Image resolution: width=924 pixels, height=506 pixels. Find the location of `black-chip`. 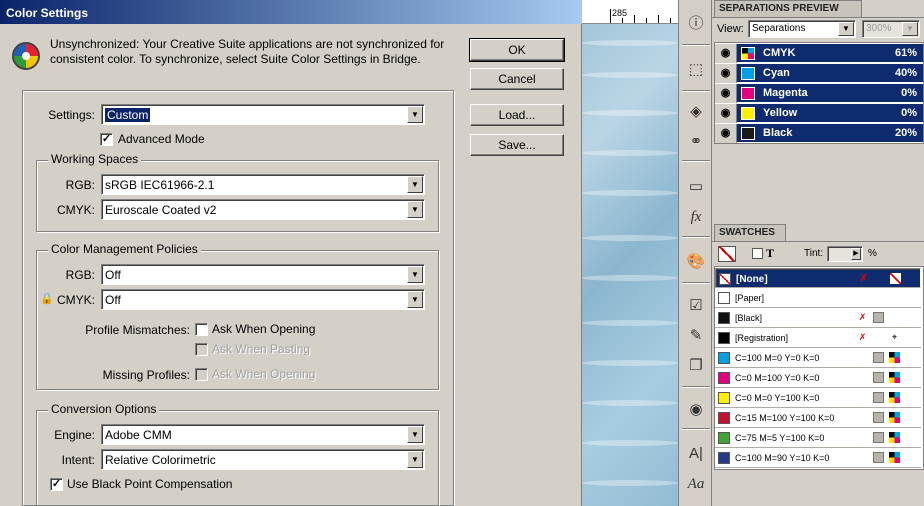

black-chip is located at coordinates (724, 318).